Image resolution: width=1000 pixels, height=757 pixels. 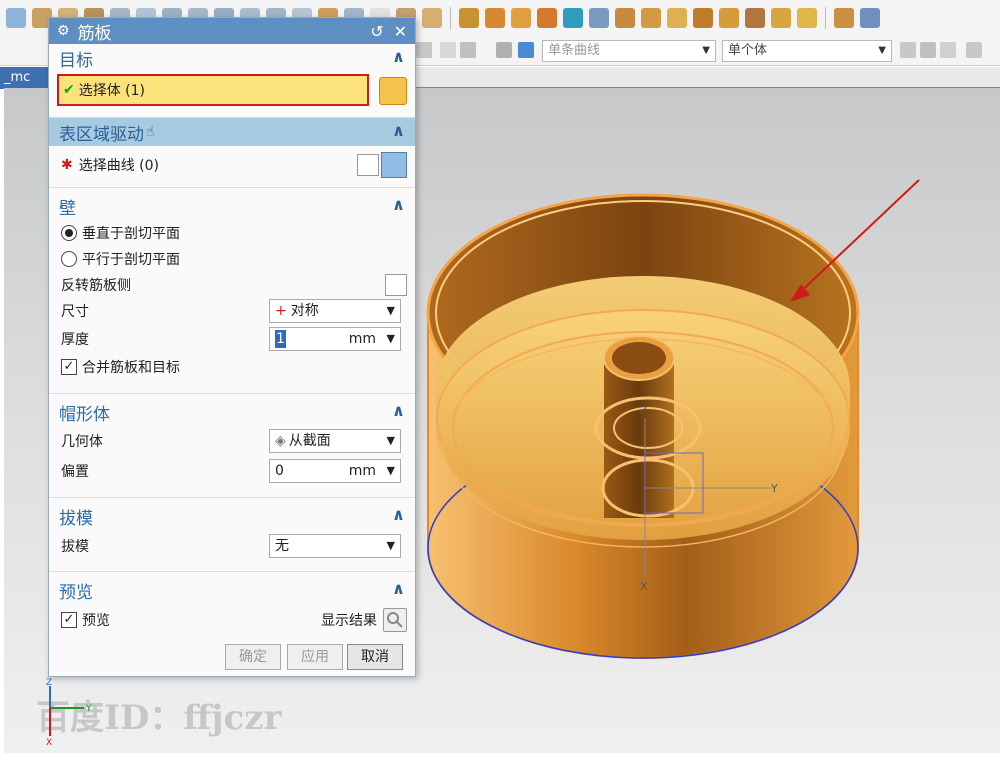 What do you see at coordinates (16, 18) in the screenshot?
I see `cube-icon` at bounding box center [16, 18].